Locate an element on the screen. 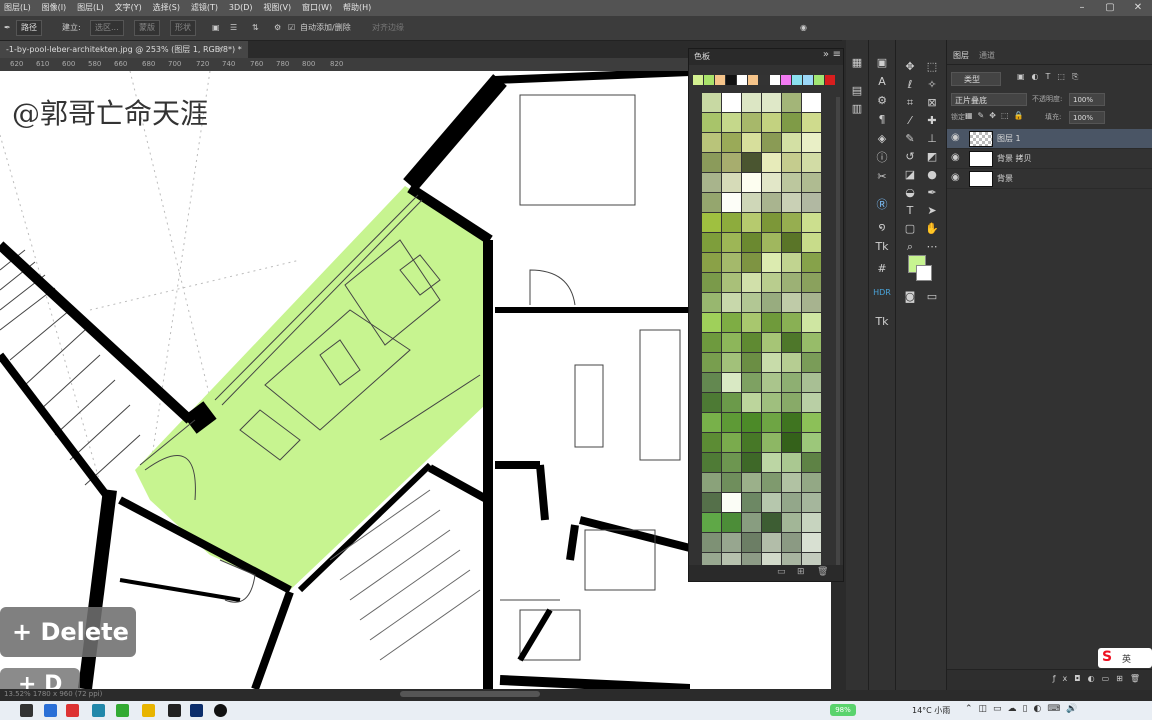  chrome-icon is located at coordinates (122, 710).